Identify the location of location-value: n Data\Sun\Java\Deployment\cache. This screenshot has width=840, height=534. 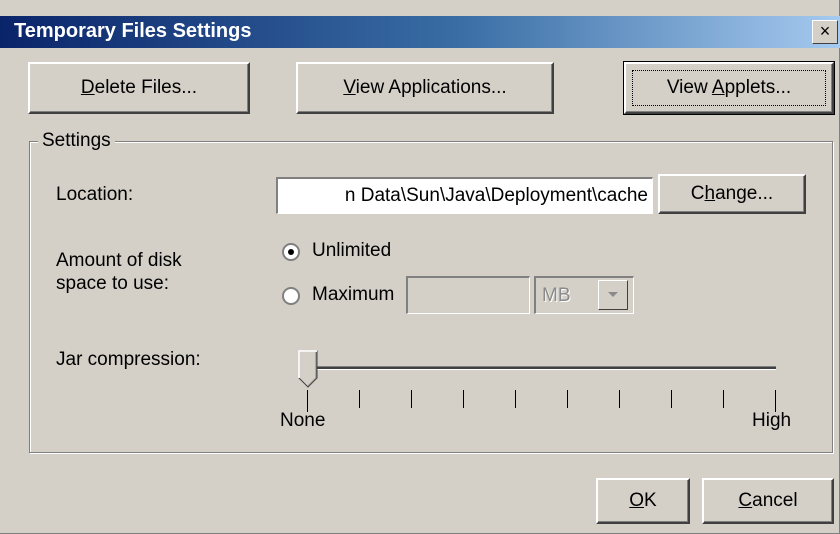
(496, 195).